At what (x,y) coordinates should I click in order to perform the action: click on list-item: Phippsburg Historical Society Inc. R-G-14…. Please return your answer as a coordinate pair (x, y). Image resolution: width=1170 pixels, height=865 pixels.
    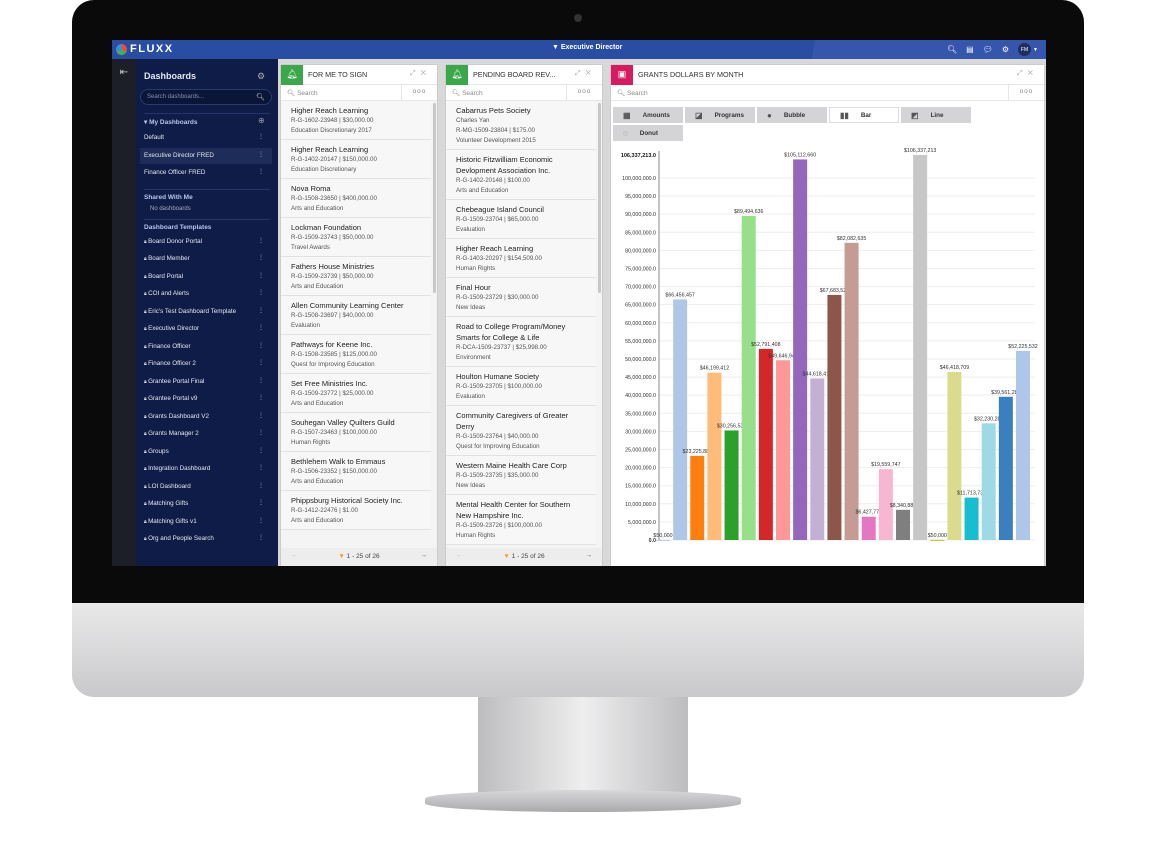
    Looking at the image, I should click on (356, 510).